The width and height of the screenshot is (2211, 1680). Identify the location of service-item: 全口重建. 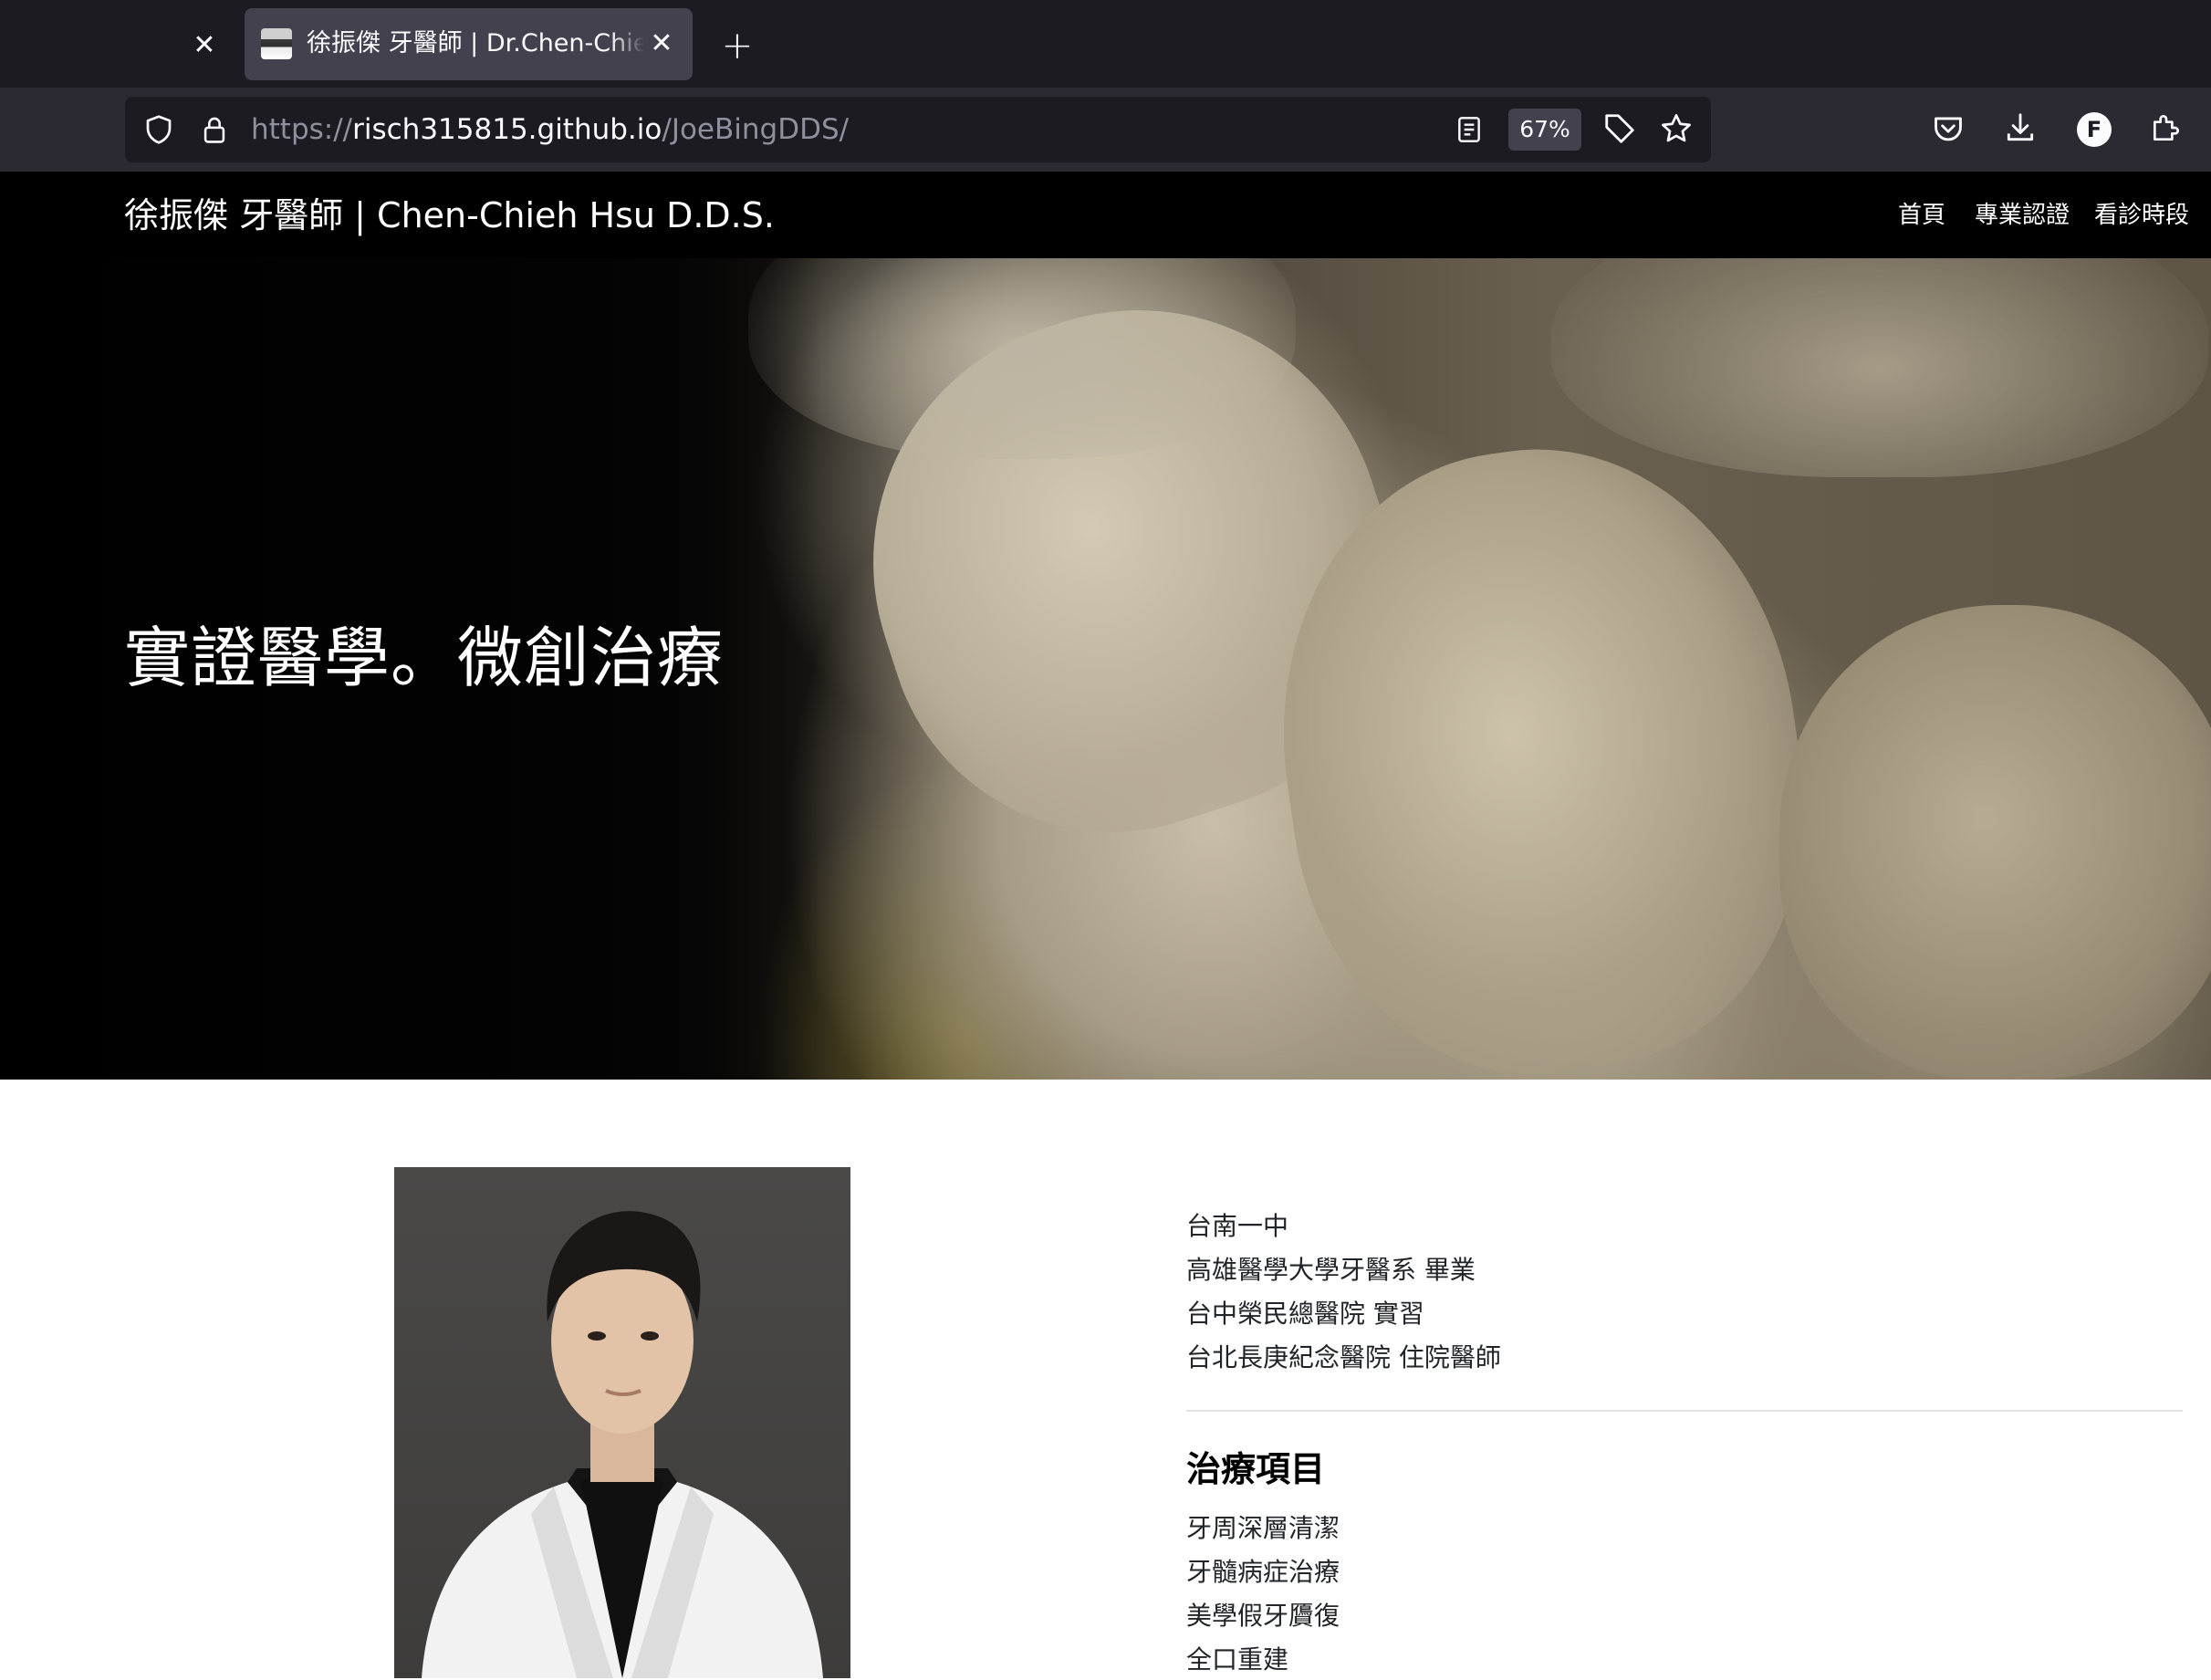
(1237, 1660).